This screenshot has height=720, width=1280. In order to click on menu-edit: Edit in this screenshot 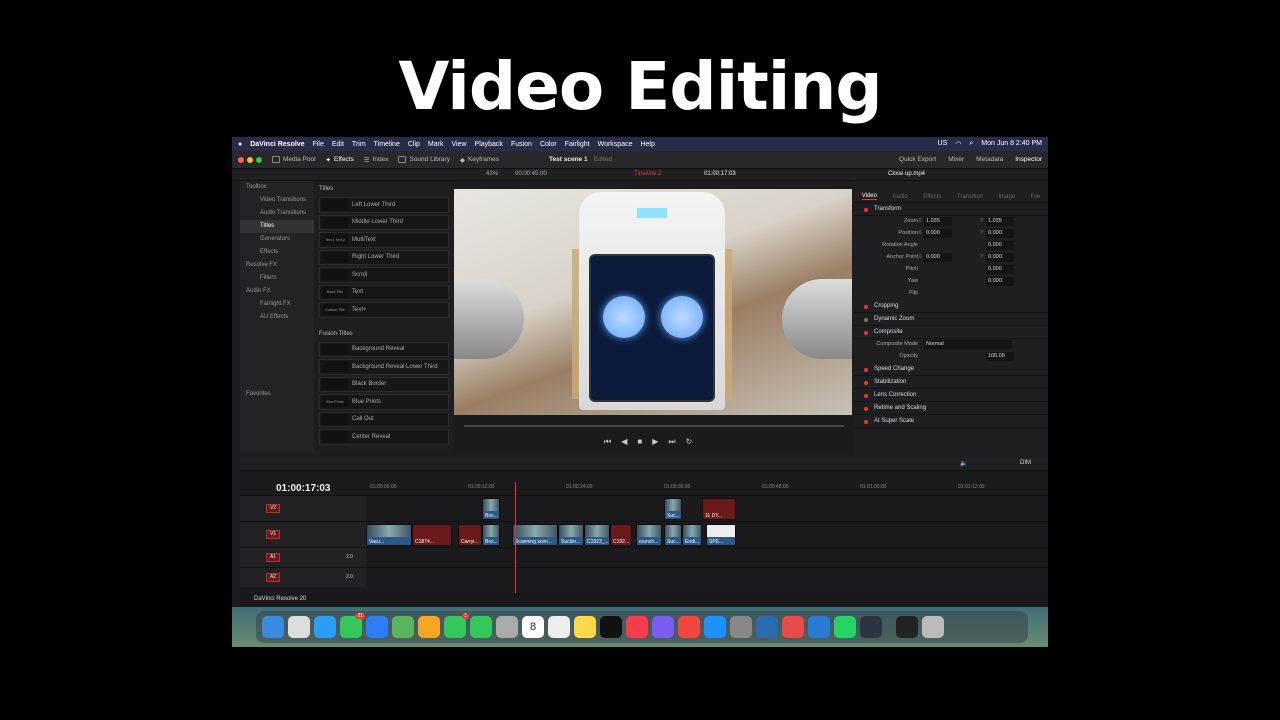, I will do `click(338, 144)`.